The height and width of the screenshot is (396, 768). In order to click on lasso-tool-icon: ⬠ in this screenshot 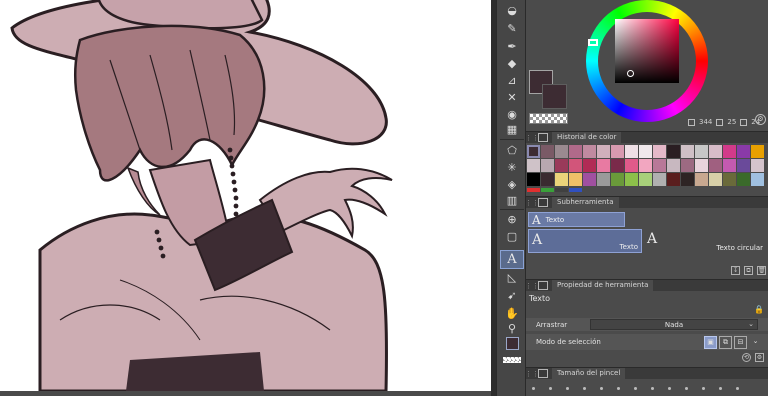, I will do `click(512, 150)`.